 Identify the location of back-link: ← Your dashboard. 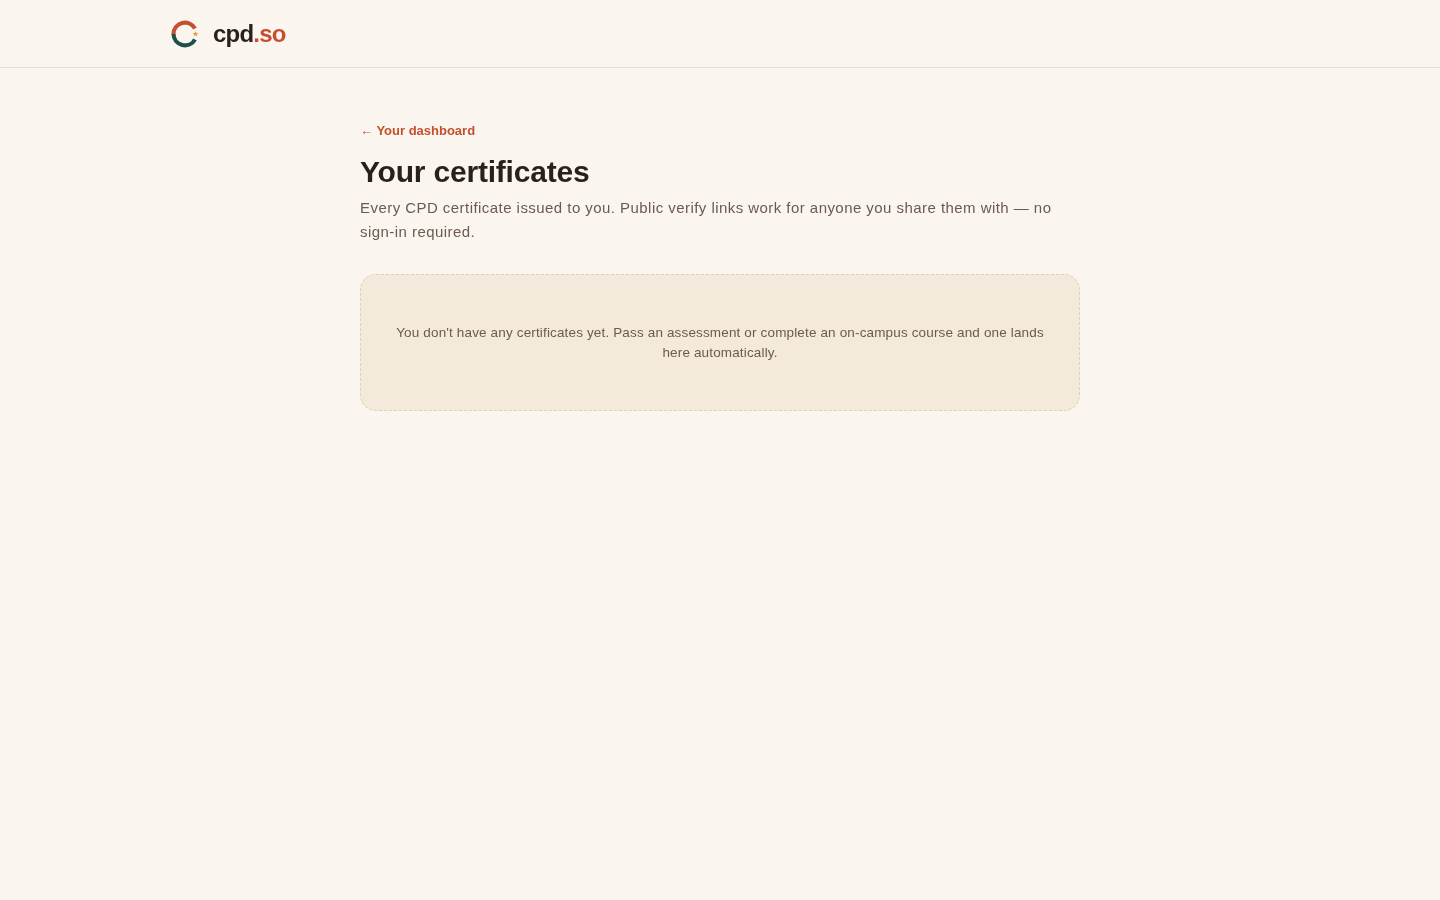
(418, 131).